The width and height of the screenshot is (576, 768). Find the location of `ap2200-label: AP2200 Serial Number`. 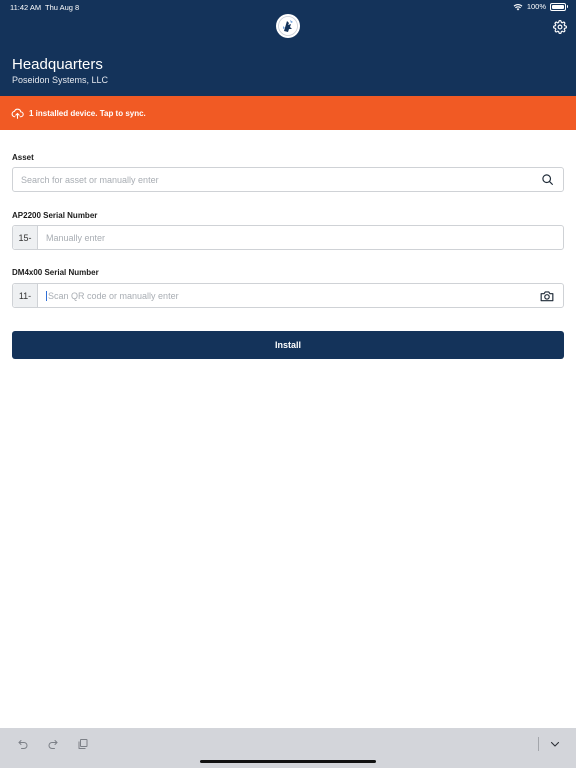

ap2200-label: AP2200 Serial Number is located at coordinates (55, 215).